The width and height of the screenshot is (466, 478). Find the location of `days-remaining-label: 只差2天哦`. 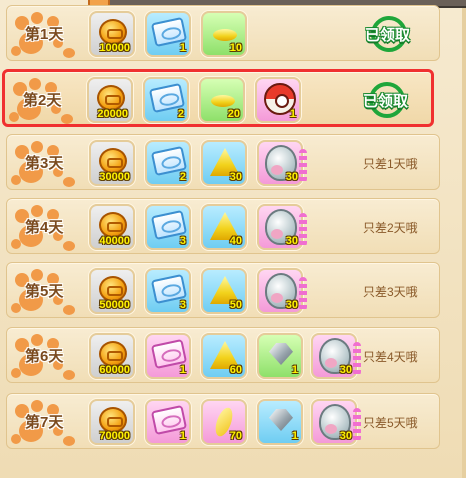

days-remaining-label: 只差2天哦 is located at coordinates (390, 228).